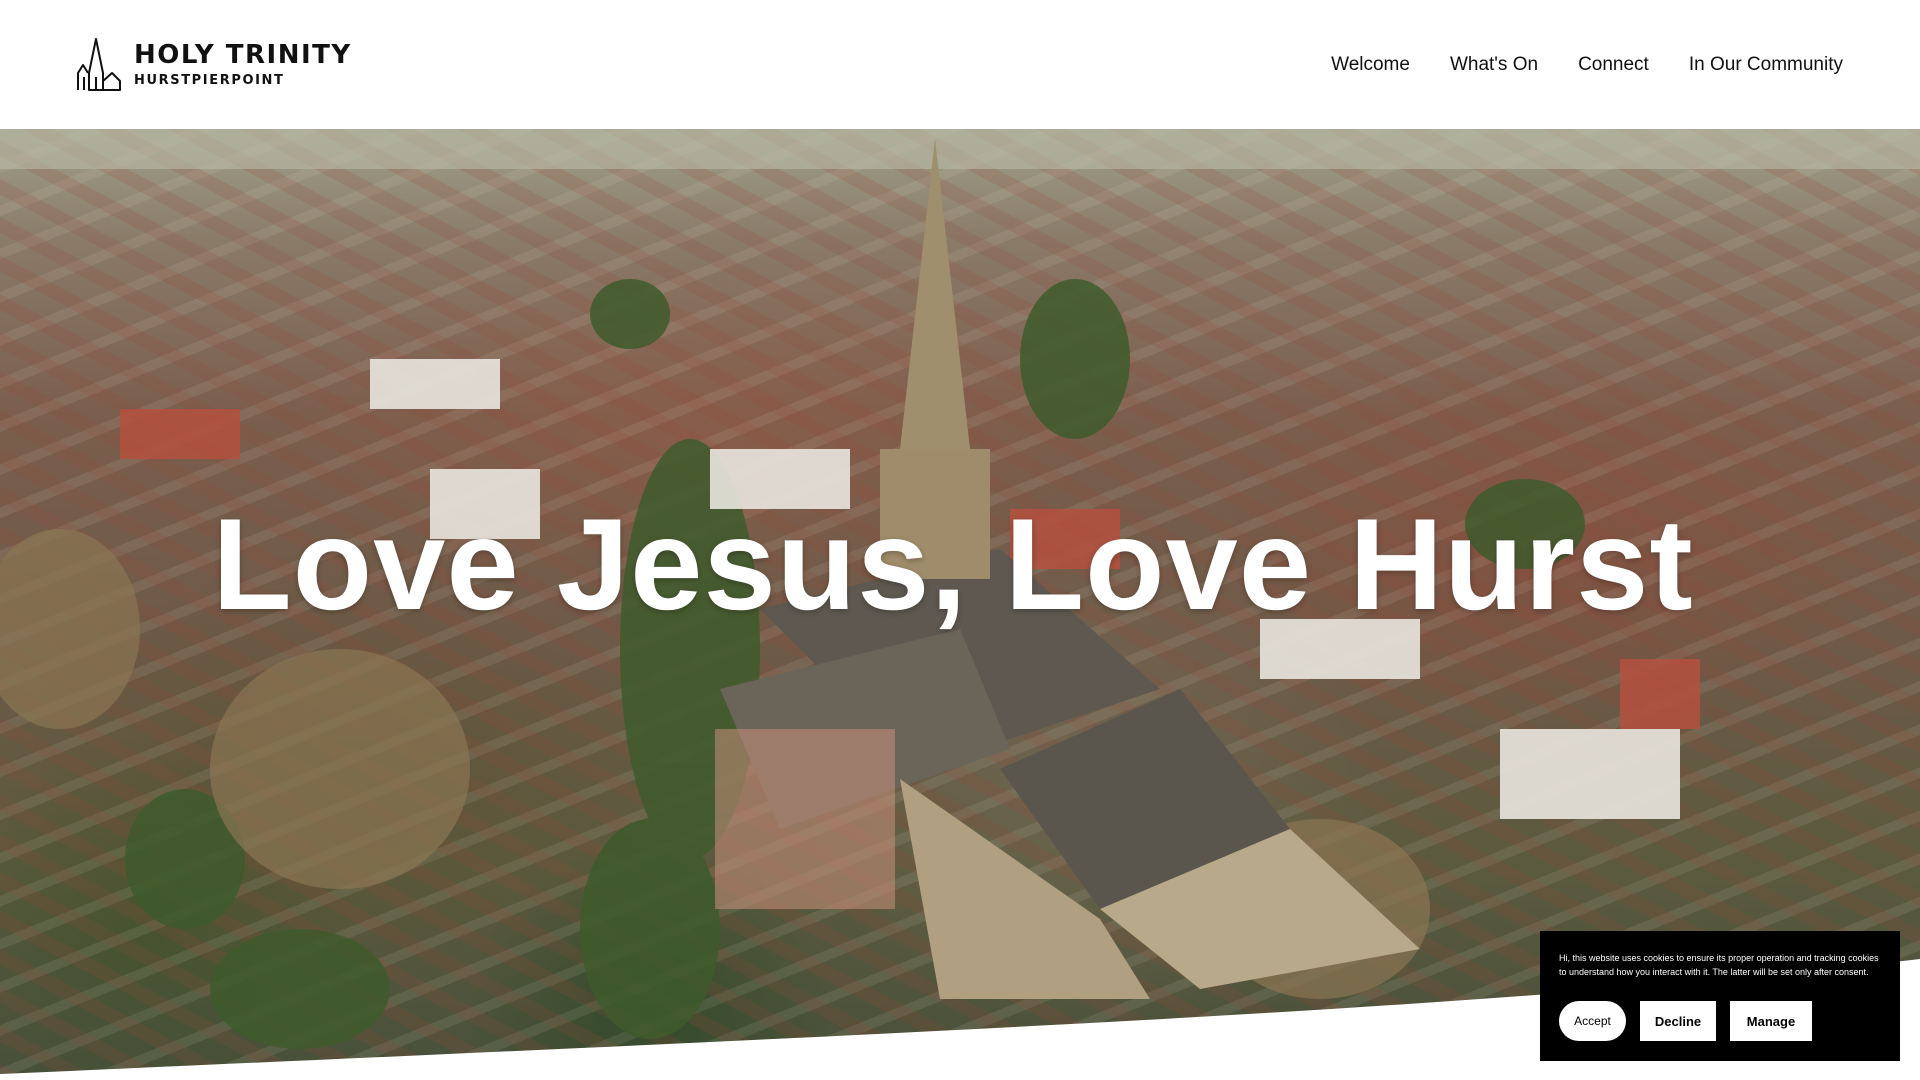 This screenshot has width=1920, height=1080. What do you see at coordinates (1592, 1021) in the screenshot?
I see `cookie-accept-button: Accept` at bounding box center [1592, 1021].